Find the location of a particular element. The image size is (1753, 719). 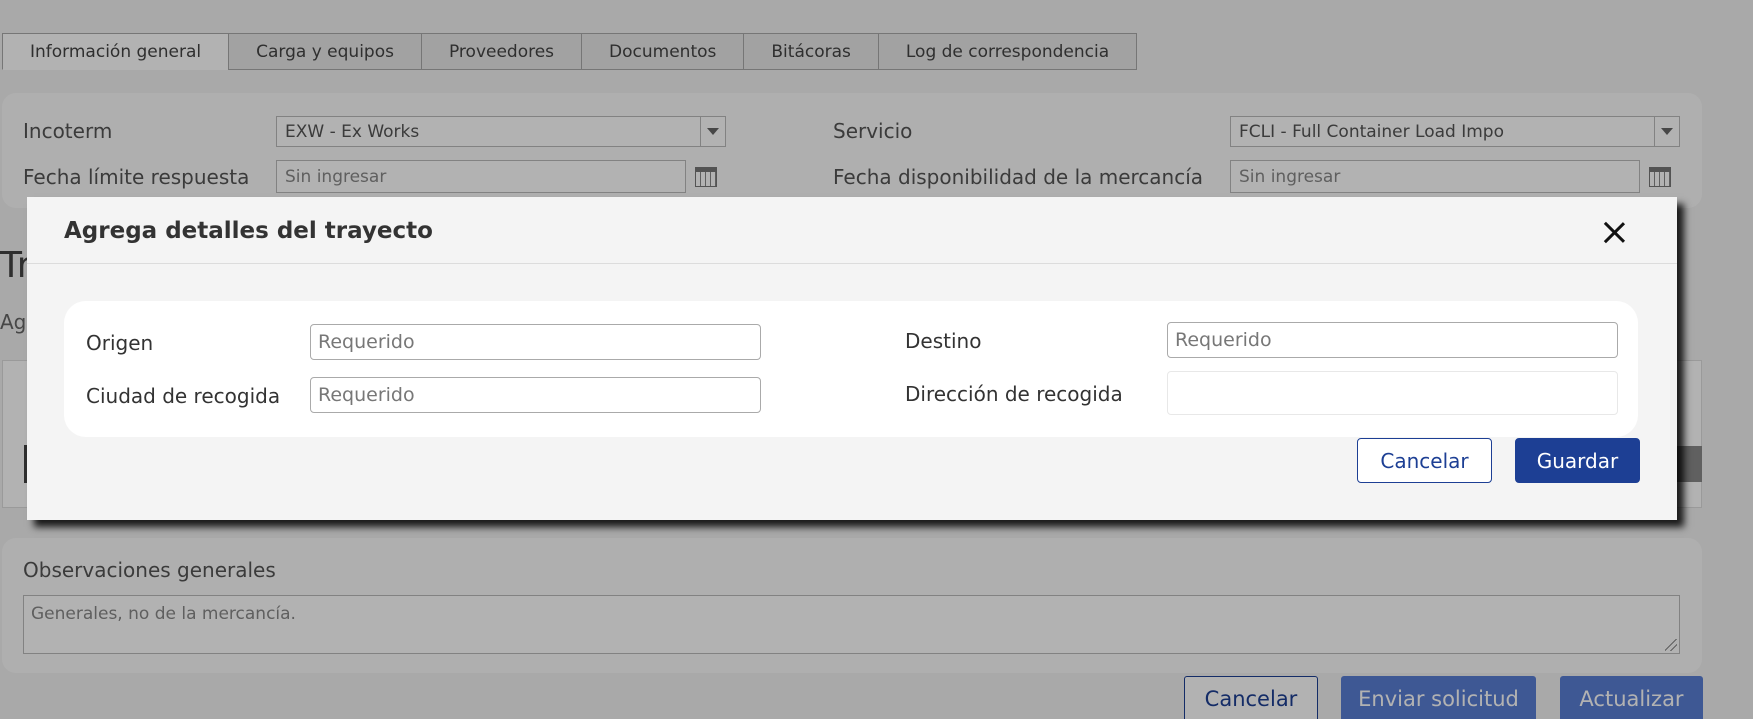

ciudad-recogida-input is located at coordinates (535, 395).